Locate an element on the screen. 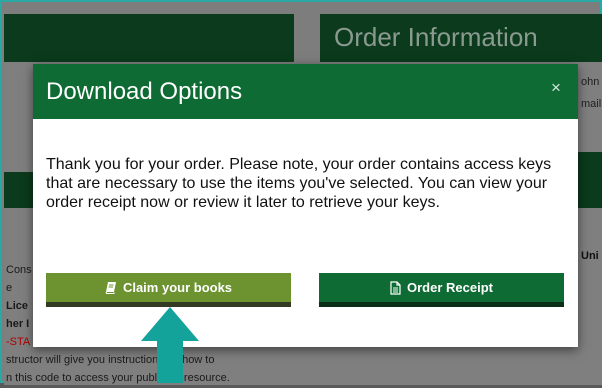  receipt-button-label: Order Receipt is located at coordinates (450, 287).